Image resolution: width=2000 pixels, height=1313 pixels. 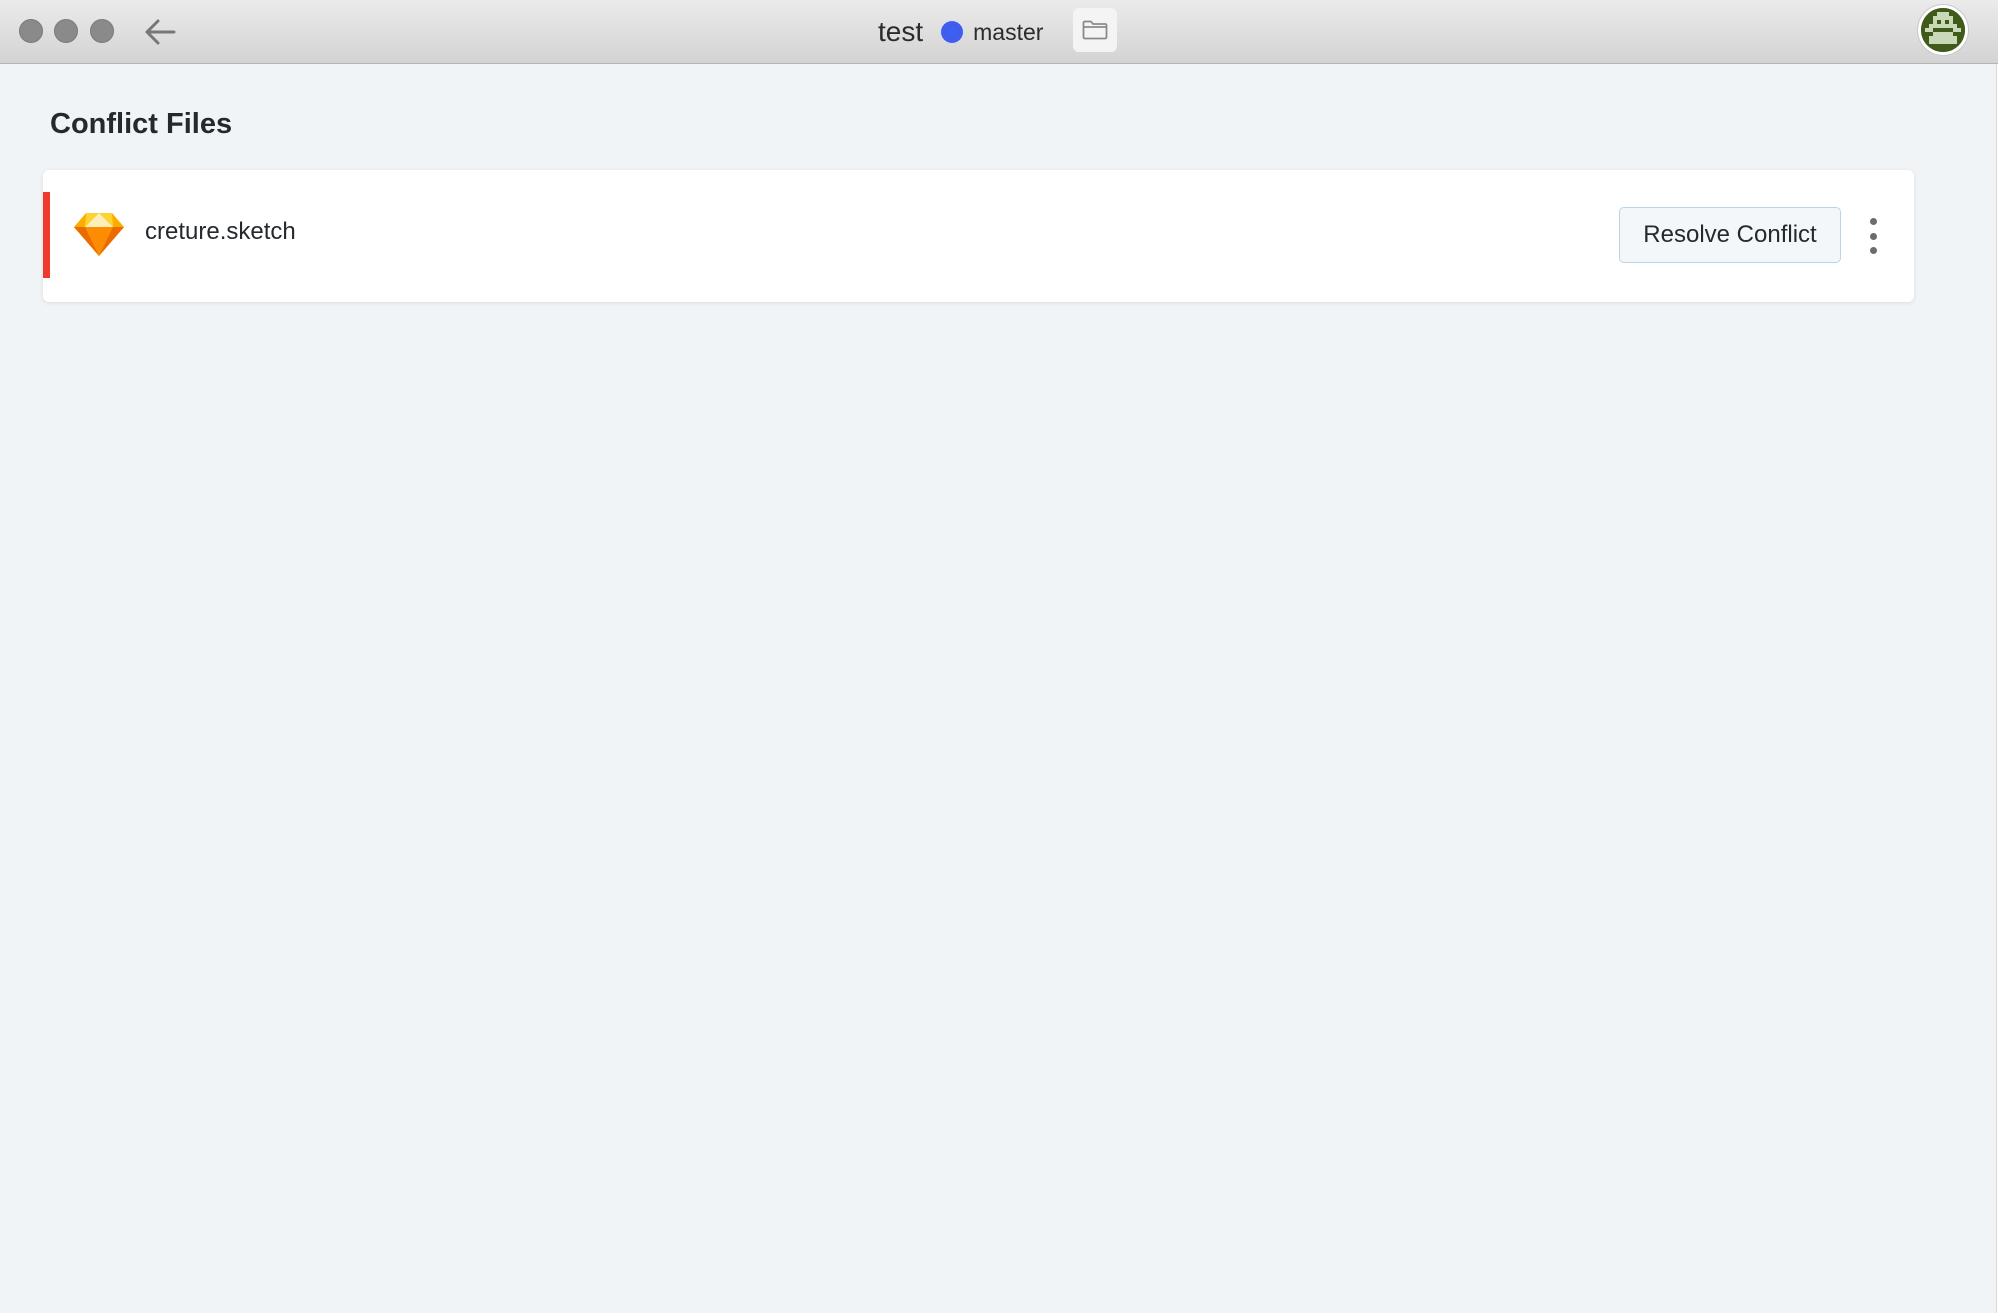 I want to click on minimize-window-button, so click(x=66, y=31).